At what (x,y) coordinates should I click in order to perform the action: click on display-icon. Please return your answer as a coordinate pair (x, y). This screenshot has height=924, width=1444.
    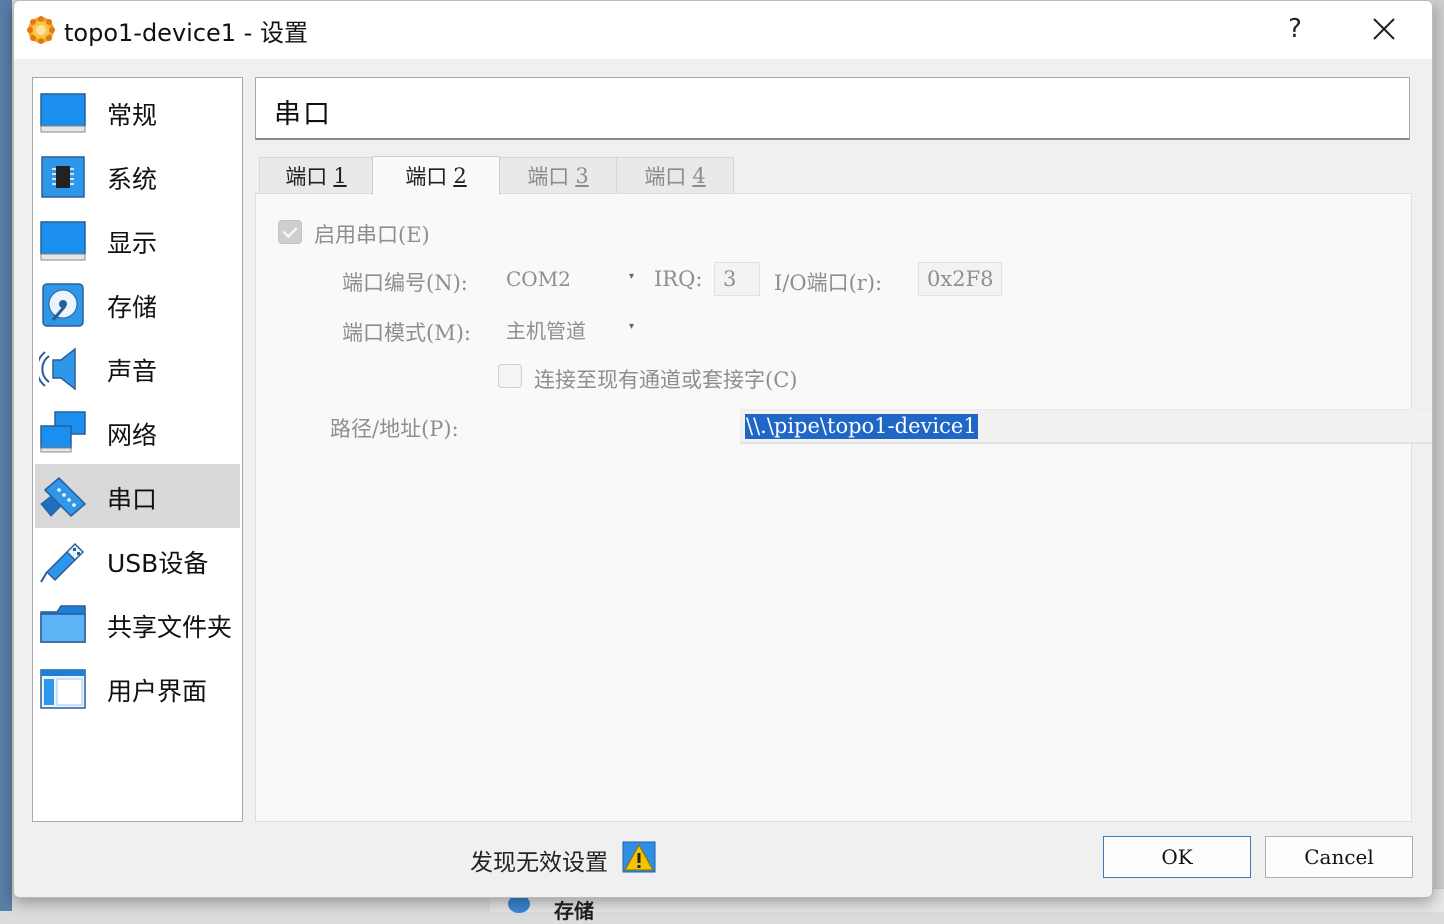
    Looking at the image, I should click on (63, 241).